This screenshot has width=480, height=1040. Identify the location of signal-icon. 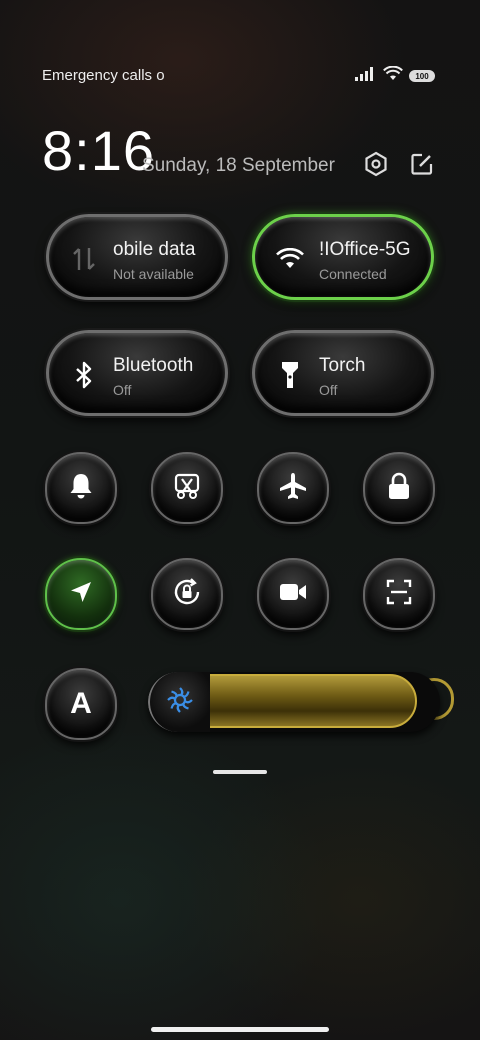
(366, 76).